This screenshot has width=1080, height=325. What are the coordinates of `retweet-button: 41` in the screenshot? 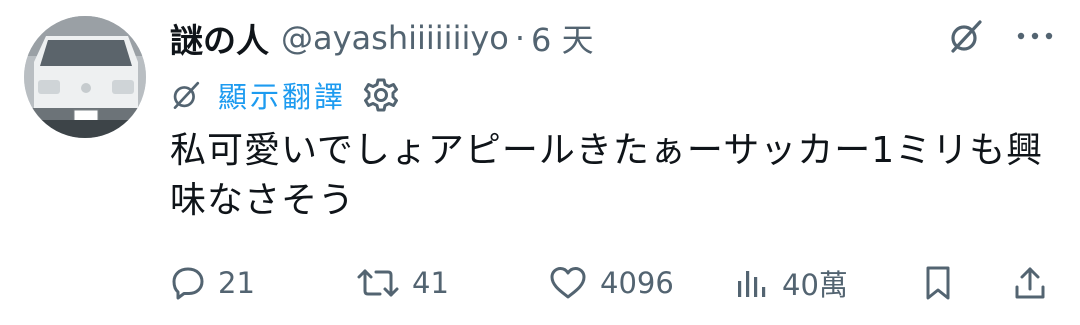 It's located at (402, 283).